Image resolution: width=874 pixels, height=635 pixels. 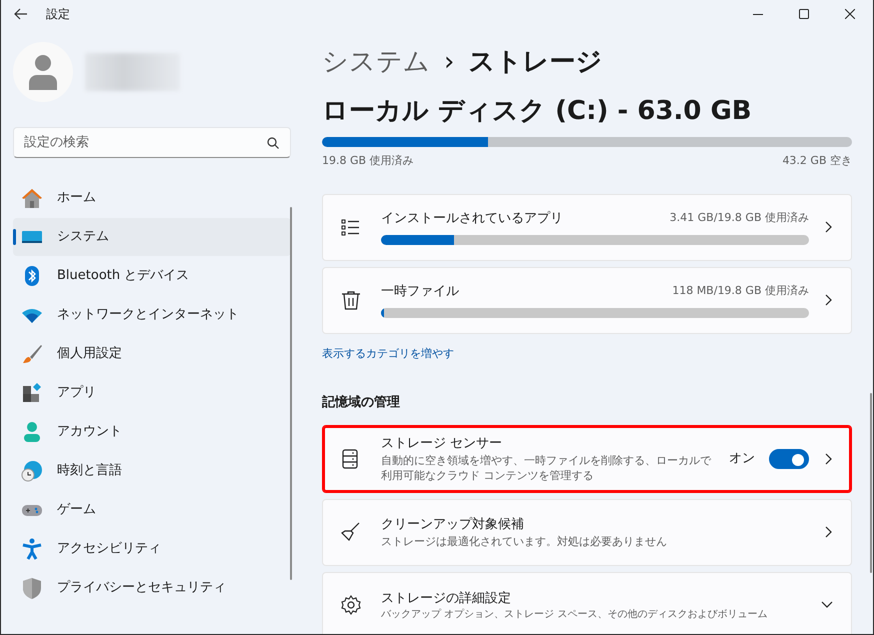 I want to click on list-icon, so click(x=351, y=227).